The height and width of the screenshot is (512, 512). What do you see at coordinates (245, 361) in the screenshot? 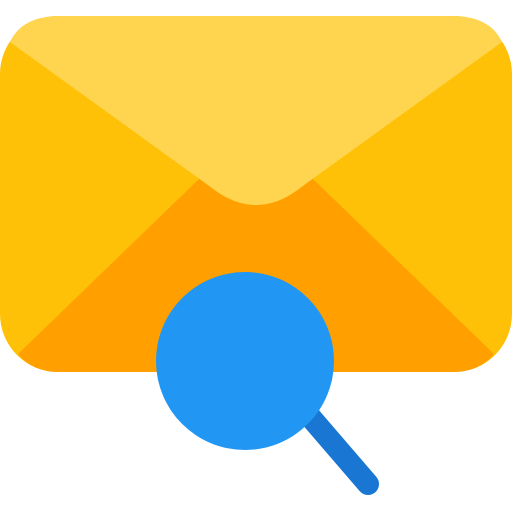
I see `magnifier-lens` at bounding box center [245, 361].